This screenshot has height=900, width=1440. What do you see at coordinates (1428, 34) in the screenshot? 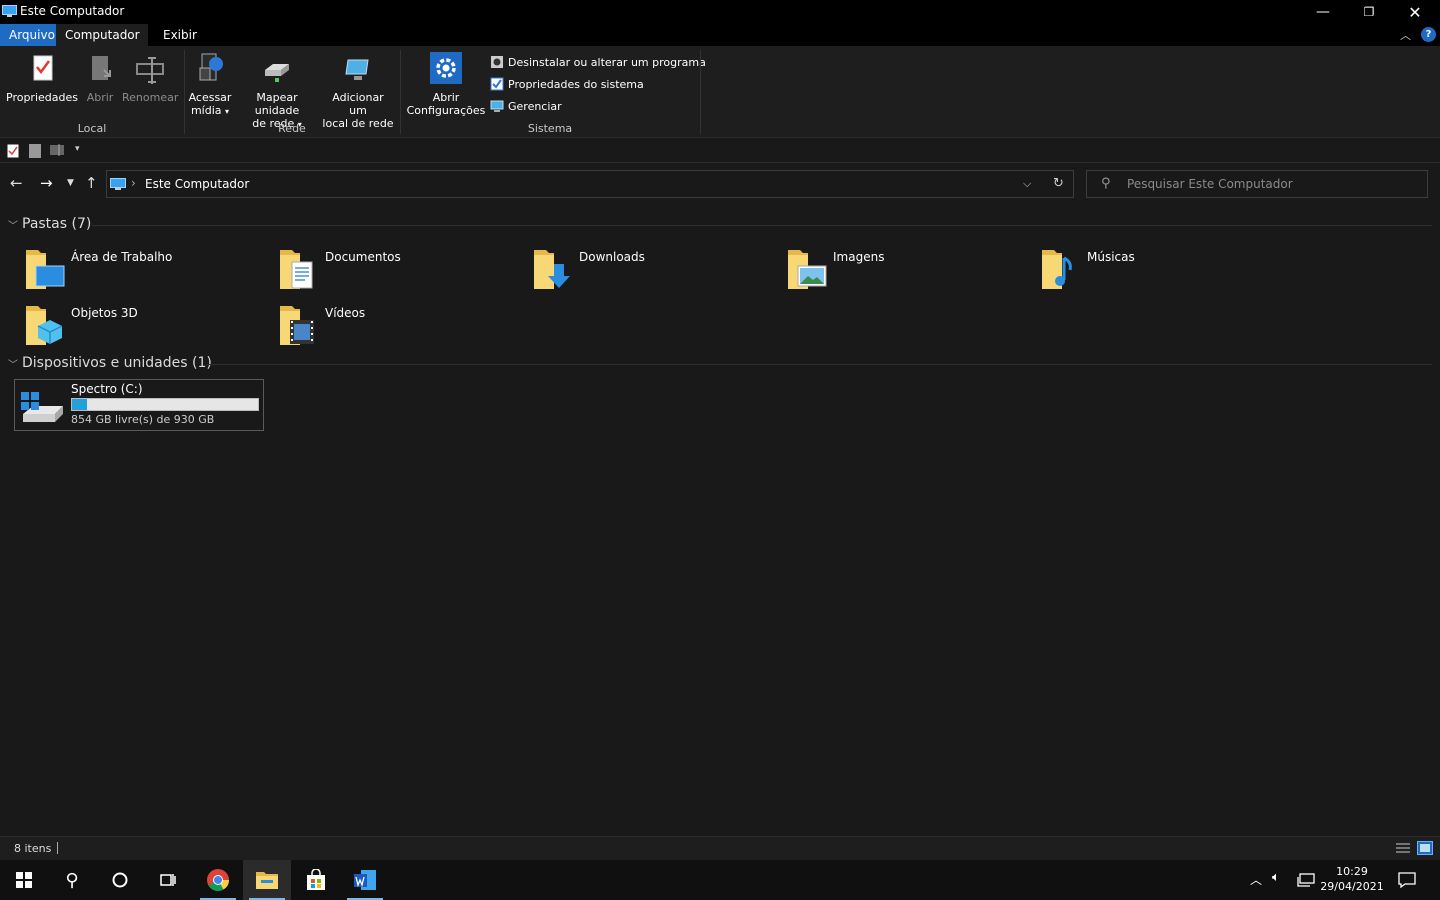
I see `help-icon: ?` at bounding box center [1428, 34].